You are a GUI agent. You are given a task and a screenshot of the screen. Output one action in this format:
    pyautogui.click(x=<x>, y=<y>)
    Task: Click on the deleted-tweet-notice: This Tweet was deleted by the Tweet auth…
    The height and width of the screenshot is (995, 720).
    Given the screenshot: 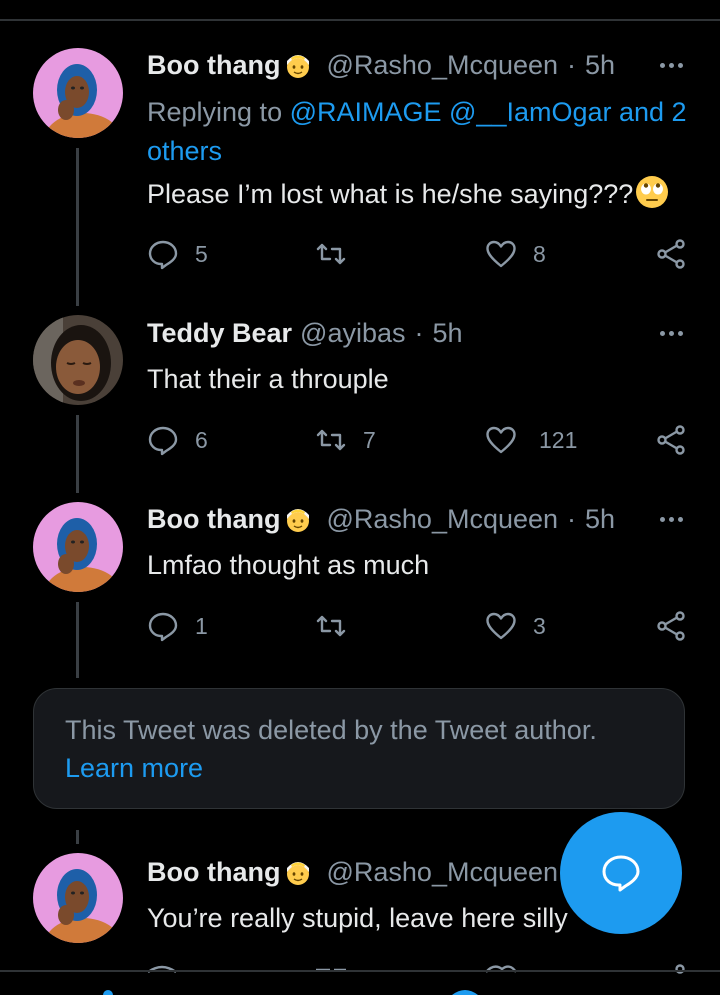 What is the action you would take?
    pyautogui.click(x=331, y=730)
    